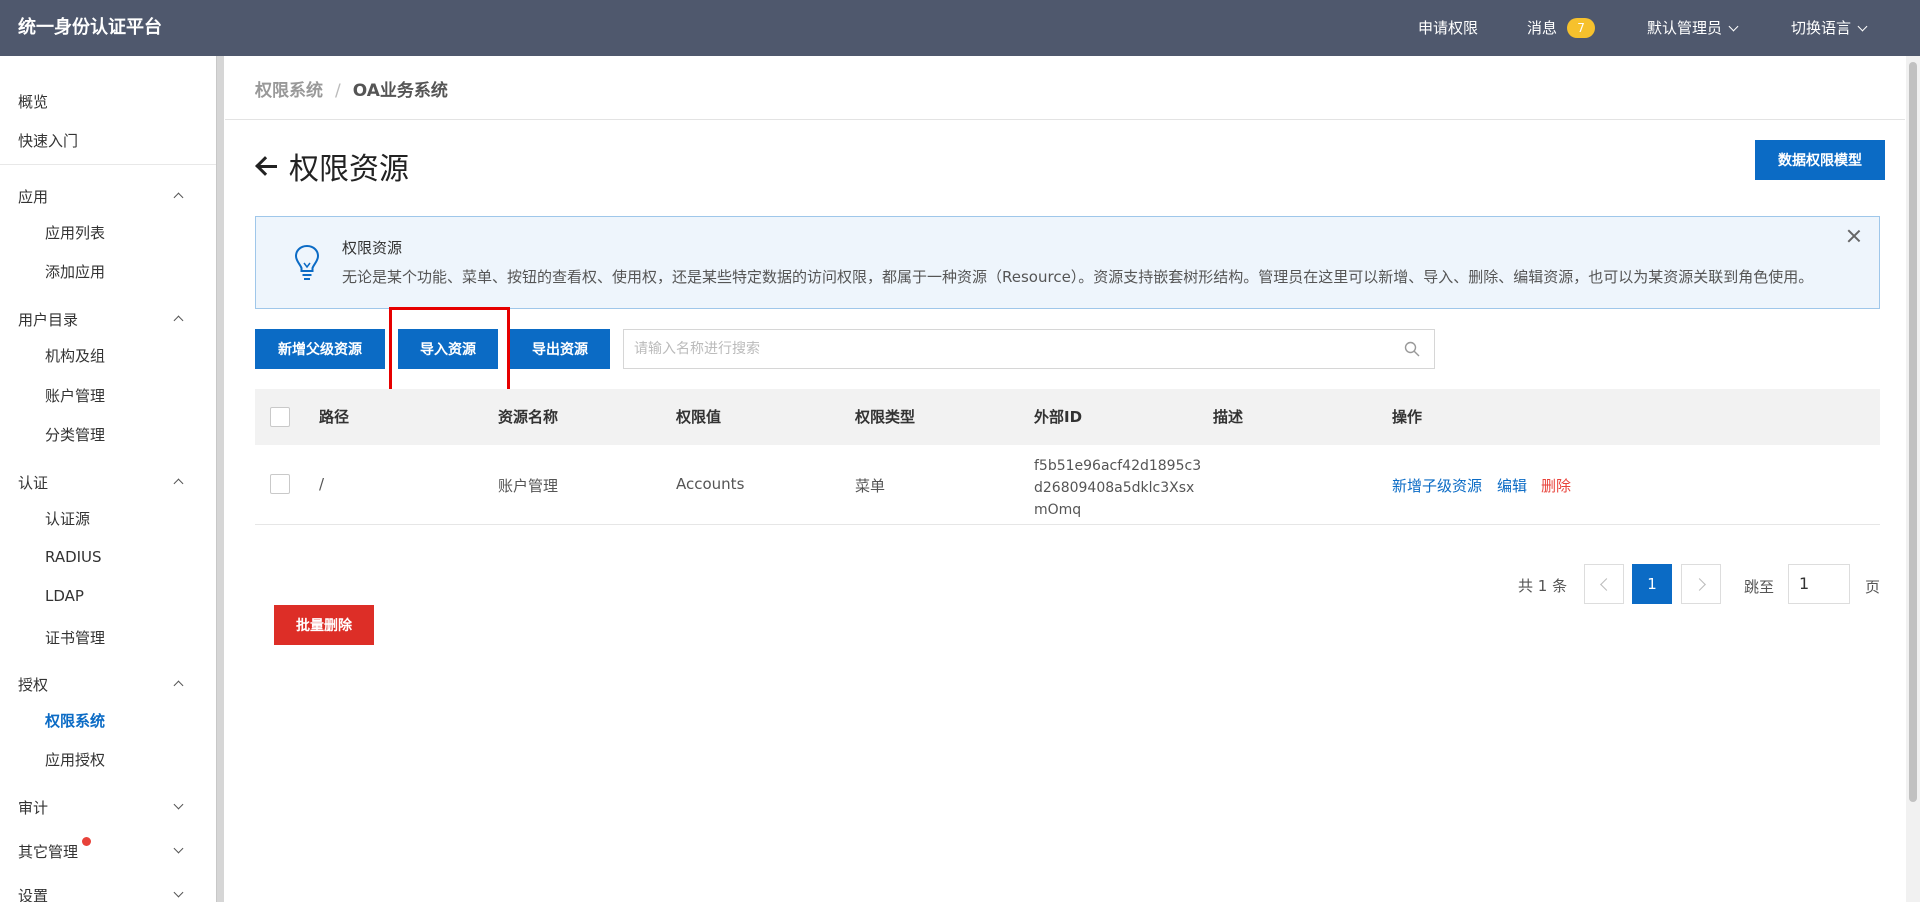  Describe the element at coordinates (48, 851) in the screenshot. I see `sidebar-group-other: 其它管理` at that location.